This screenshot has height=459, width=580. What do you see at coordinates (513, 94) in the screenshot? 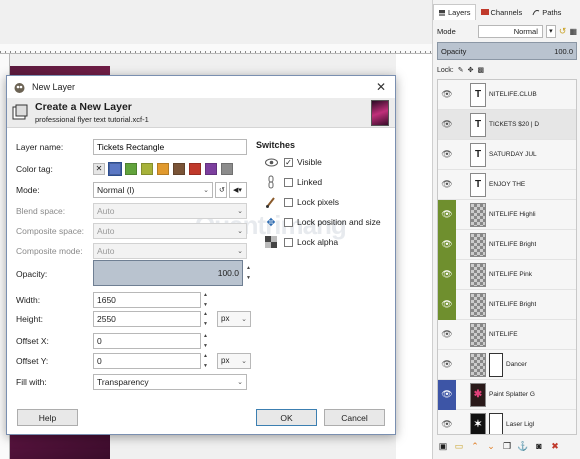
I see `layer-name: NITELIFE.CLUB` at bounding box center [513, 94].